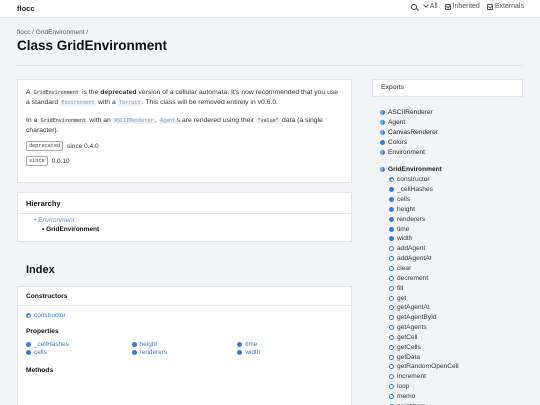 The height and width of the screenshot is (405, 540). I want to click on code-link: Agent, so click(167, 121).